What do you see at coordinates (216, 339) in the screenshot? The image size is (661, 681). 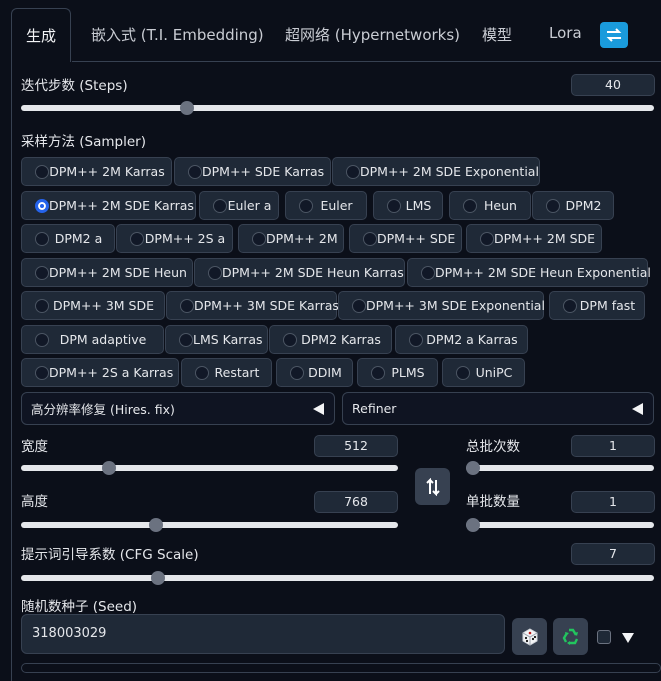 I see `sampler-option: LMS Karras` at bounding box center [216, 339].